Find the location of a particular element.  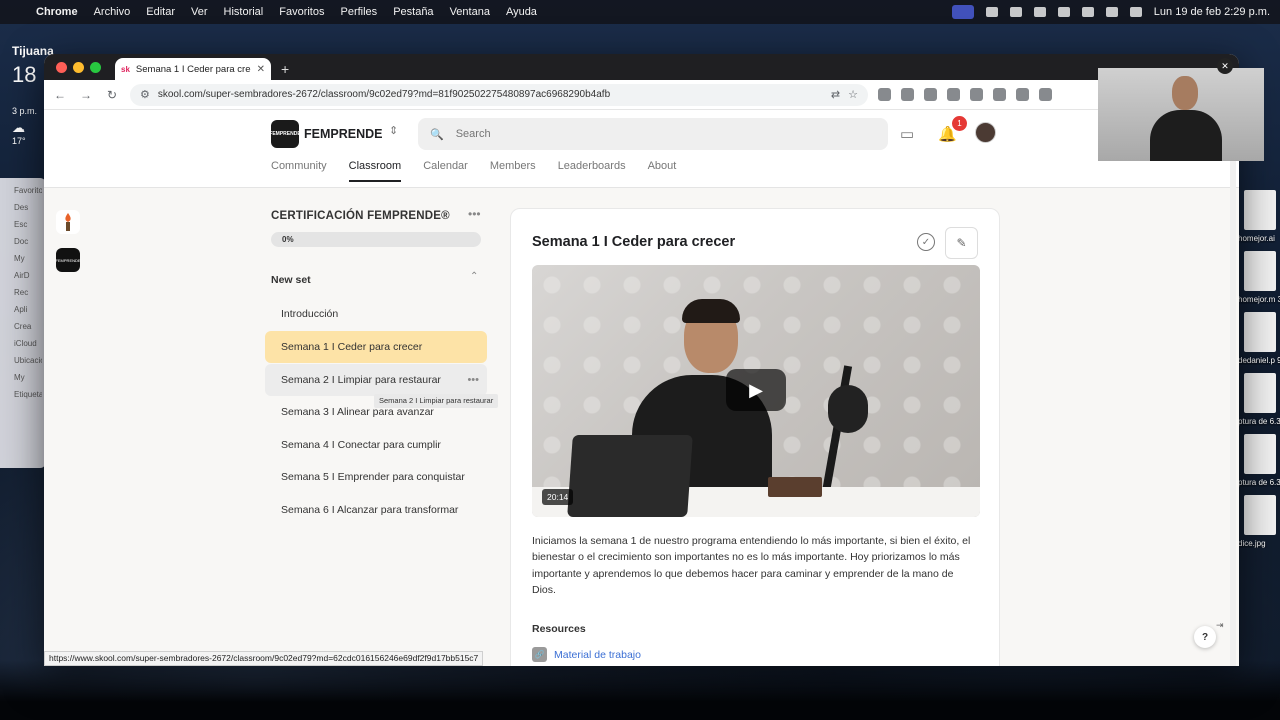

cloud-icon is located at coordinates (991, 12).